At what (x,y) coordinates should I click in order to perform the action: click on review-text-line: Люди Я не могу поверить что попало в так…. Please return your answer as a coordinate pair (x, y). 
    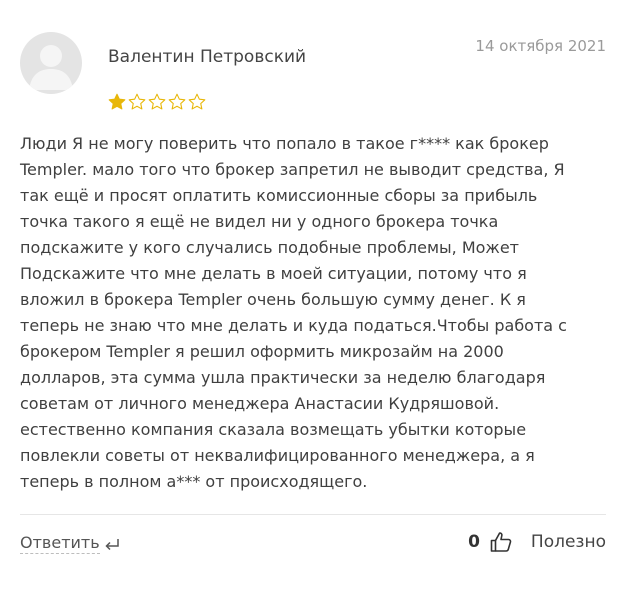
    Looking at the image, I should click on (284, 143).